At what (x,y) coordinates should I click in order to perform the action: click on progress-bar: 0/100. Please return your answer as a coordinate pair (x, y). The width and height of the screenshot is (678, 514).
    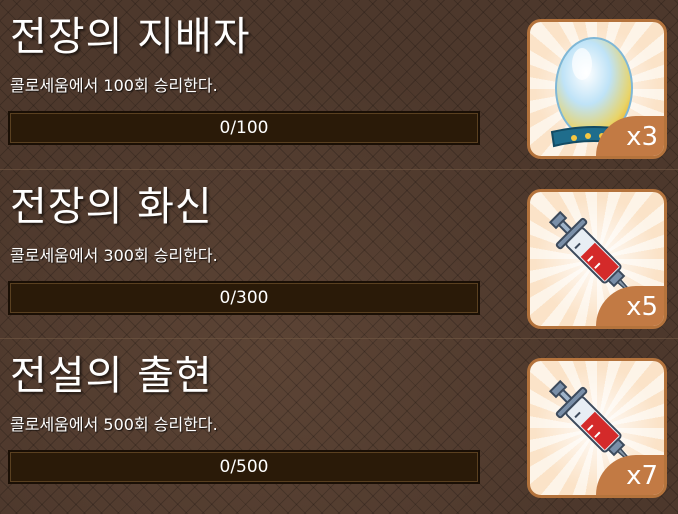
    Looking at the image, I should click on (244, 128).